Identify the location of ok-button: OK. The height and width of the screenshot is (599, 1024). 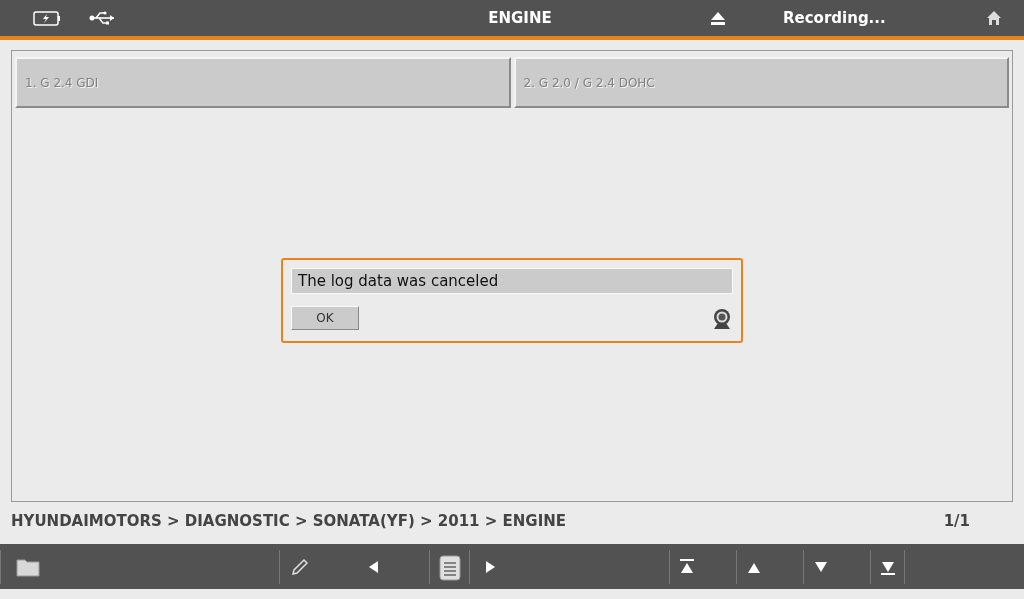
(325, 318).